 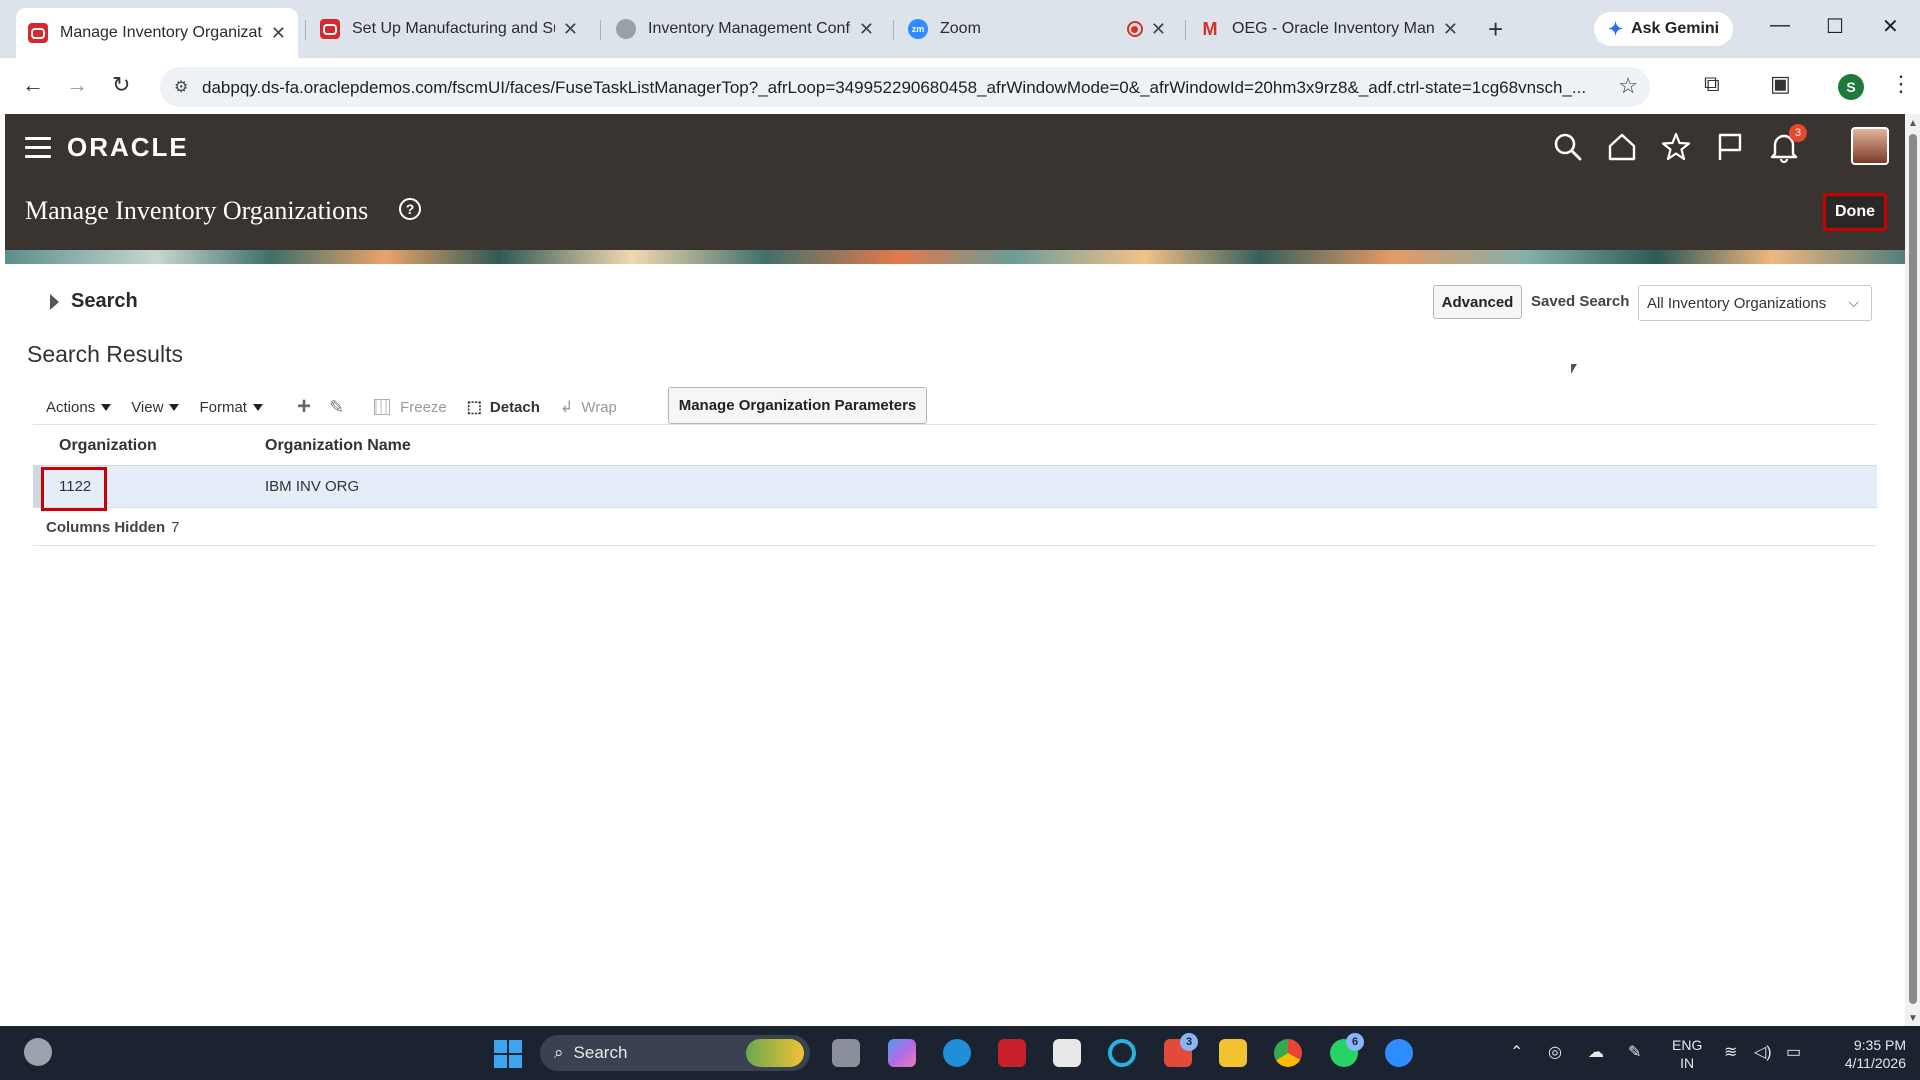 What do you see at coordinates (1329, 29) in the screenshot?
I see `tab-oeg-oracle-inventory: M OEG - Oracle Inventory Manag ✕` at bounding box center [1329, 29].